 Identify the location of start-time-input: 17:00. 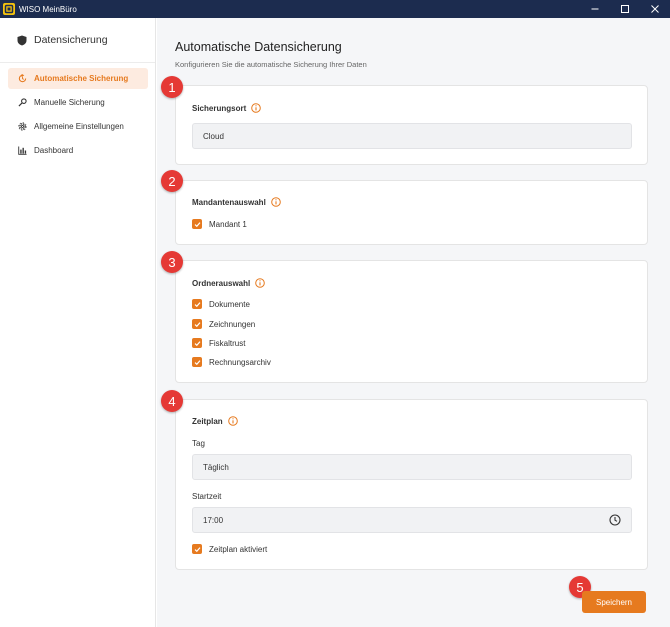
(412, 520).